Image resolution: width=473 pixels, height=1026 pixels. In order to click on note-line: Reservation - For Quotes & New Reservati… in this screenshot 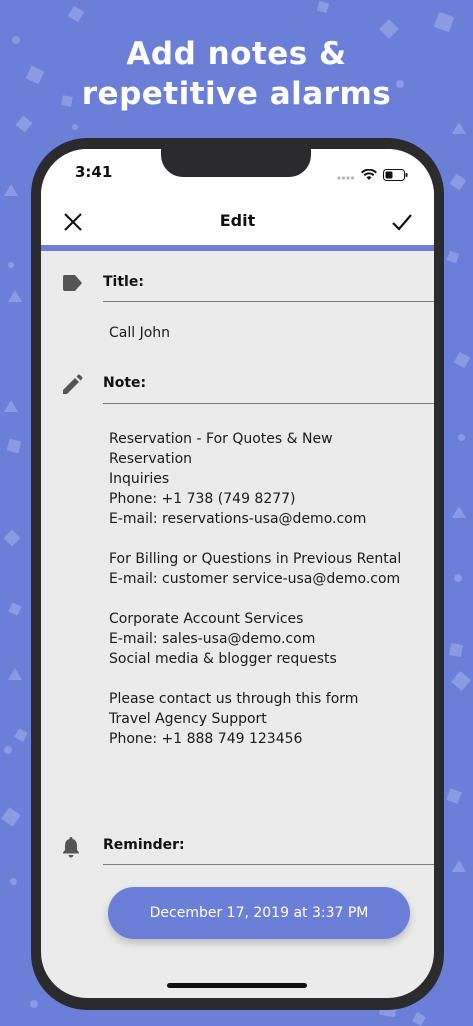, I will do `click(221, 449)`.